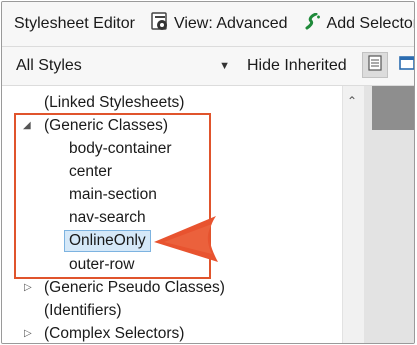 The image size is (417, 345). What do you see at coordinates (313, 24) in the screenshot?
I see `add-selector-icon` at bounding box center [313, 24].